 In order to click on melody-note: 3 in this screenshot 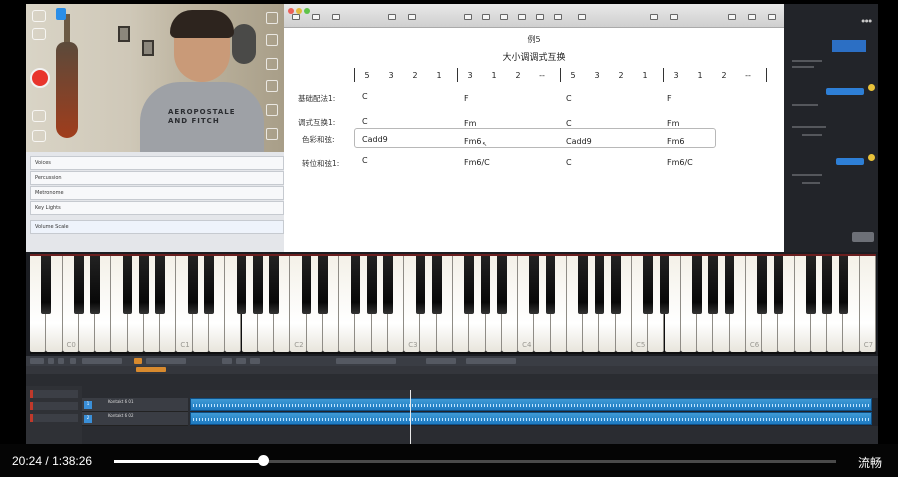, I will do `click(391, 75)`.